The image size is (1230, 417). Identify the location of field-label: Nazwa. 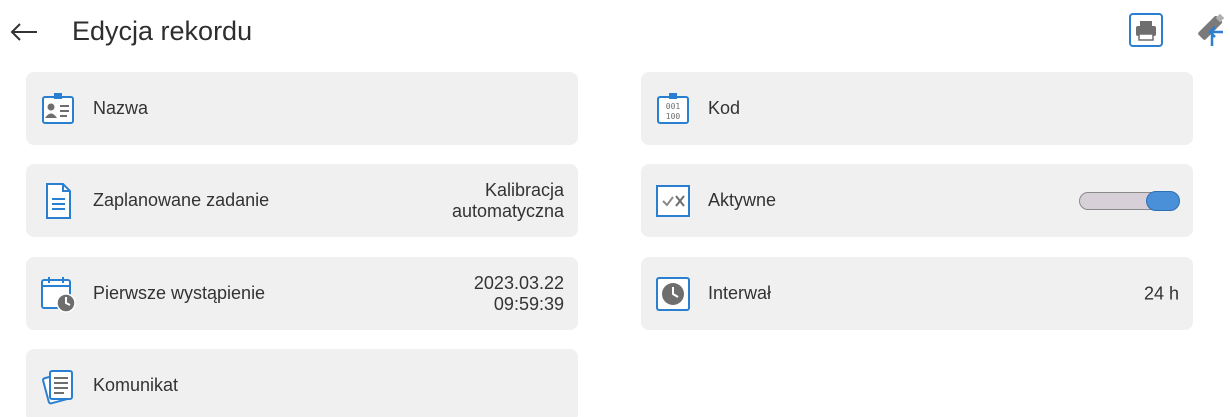
(121, 108).